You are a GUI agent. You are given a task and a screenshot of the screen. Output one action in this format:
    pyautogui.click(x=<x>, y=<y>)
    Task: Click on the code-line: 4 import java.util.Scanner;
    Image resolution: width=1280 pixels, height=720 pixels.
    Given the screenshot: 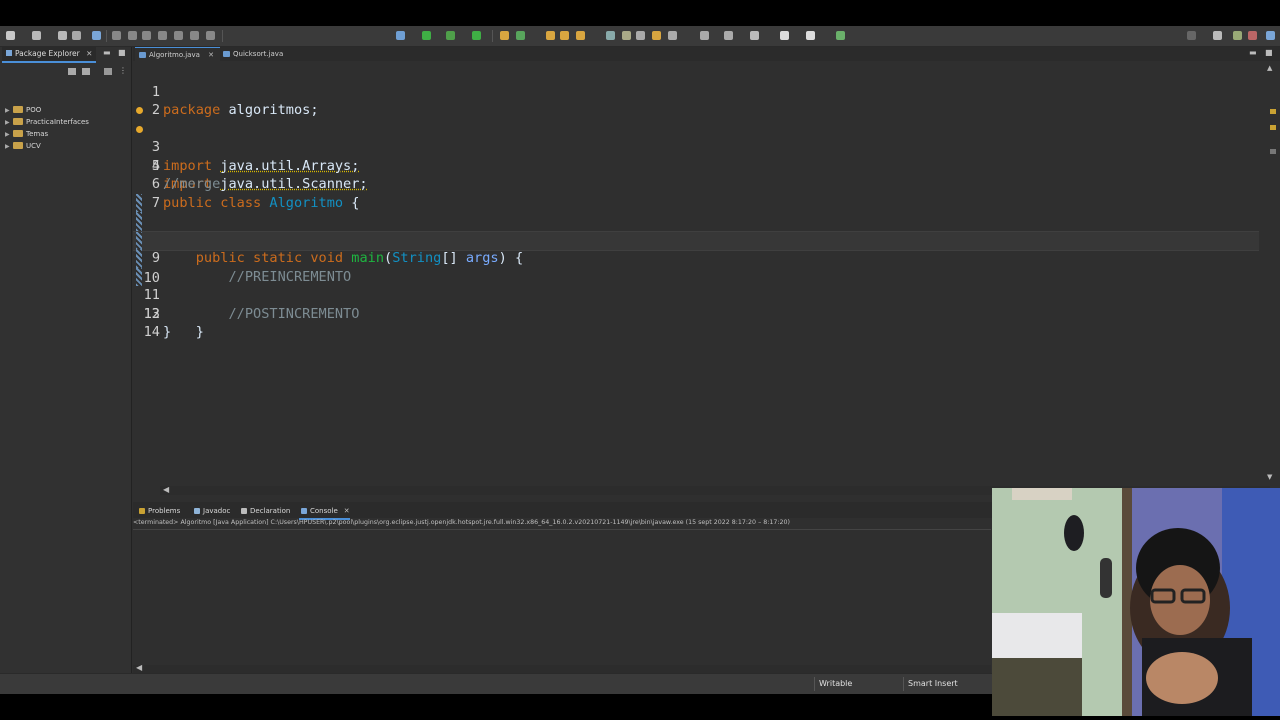 What is the action you would take?
    pyautogui.click(x=696, y=156)
    